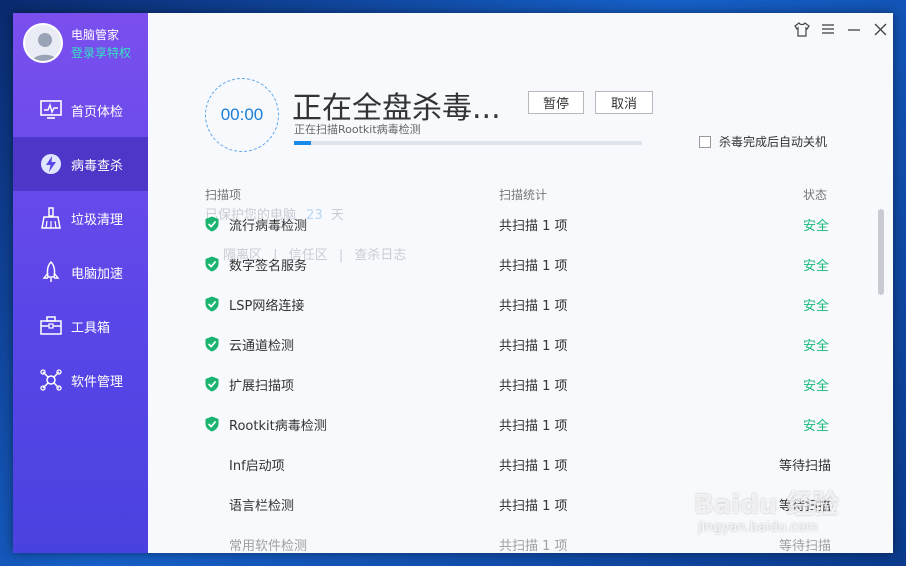 The image size is (906, 566). I want to click on sidebar-item-junk-clean: 垃圾清理, so click(80, 218).